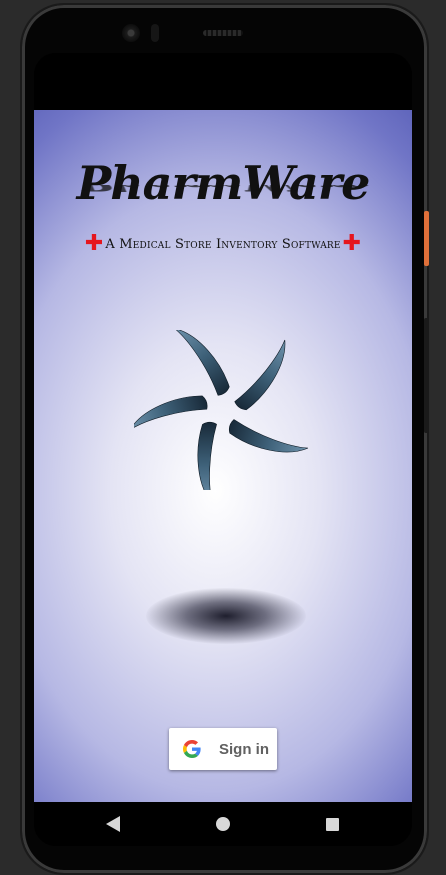 The height and width of the screenshot is (875, 446). Describe the element at coordinates (244, 749) in the screenshot. I see `signin-label: Sign in` at that location.